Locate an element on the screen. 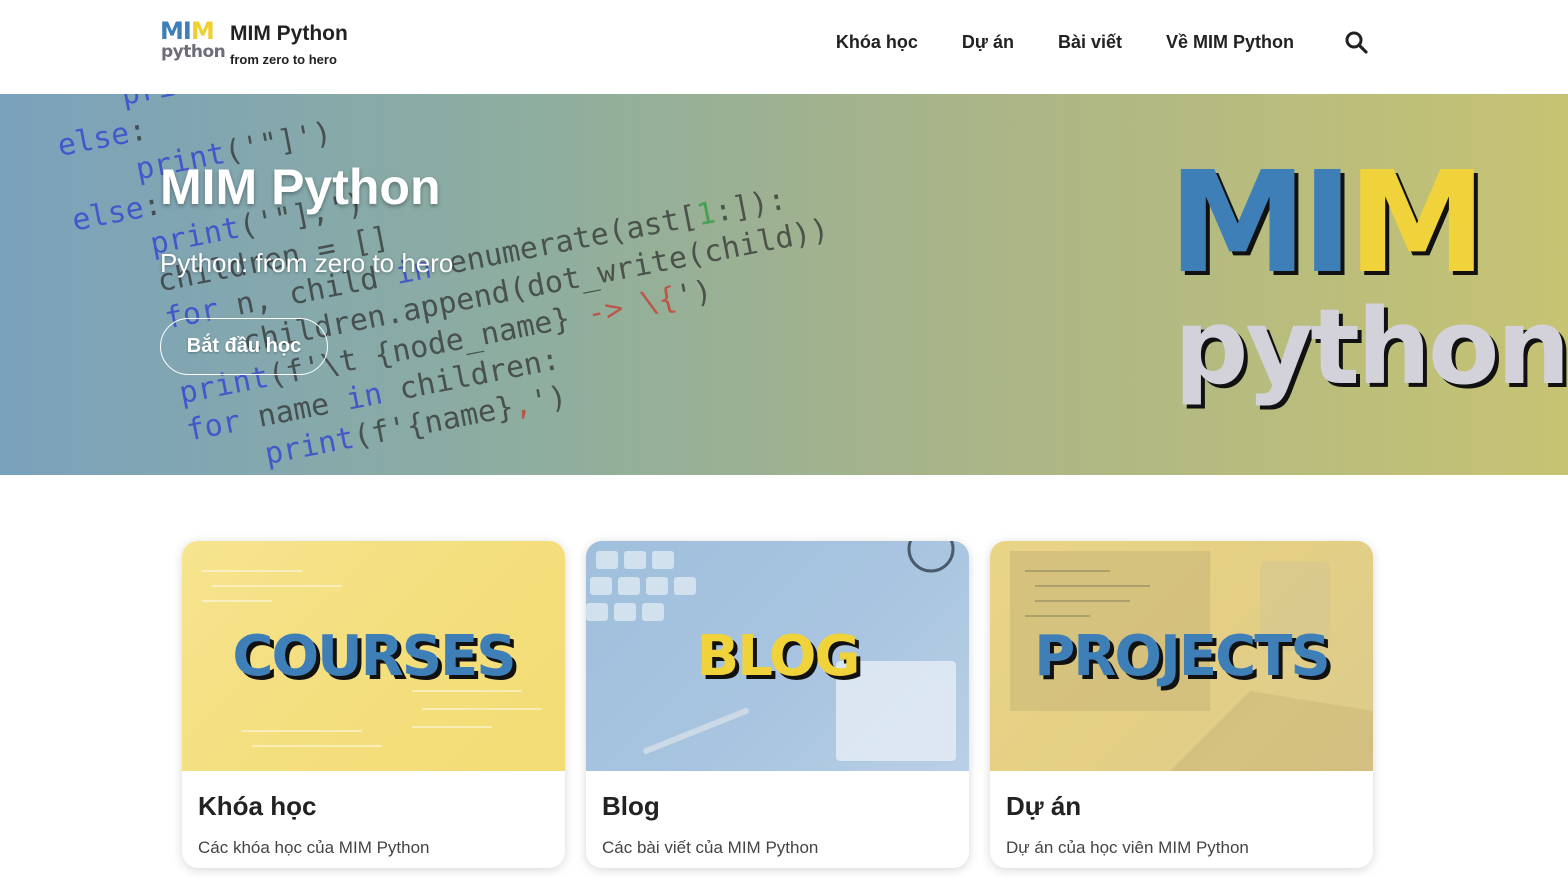 The width and height of the screenshot is (1568, 882). card-image-projects: PROJECTS is located at coordinates (1181, 656).